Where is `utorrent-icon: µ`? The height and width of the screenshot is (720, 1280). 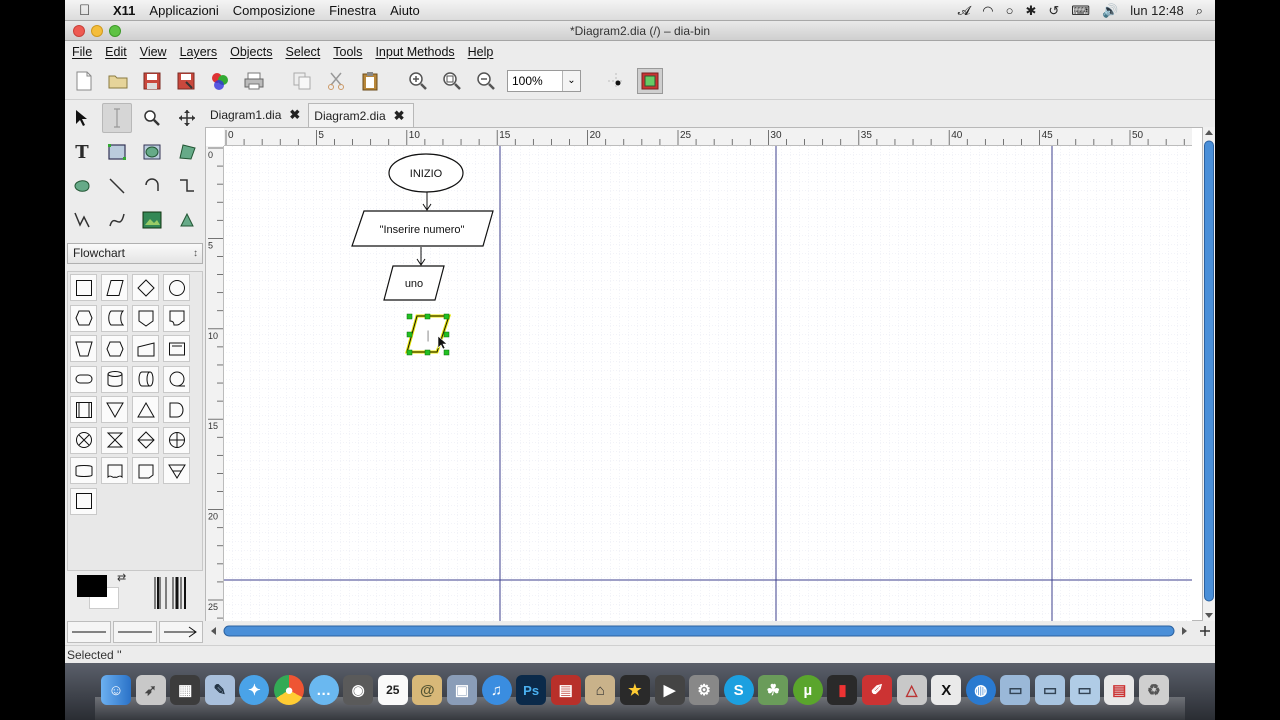
utorrent-icon: µ is located at coordinates (807, 690).